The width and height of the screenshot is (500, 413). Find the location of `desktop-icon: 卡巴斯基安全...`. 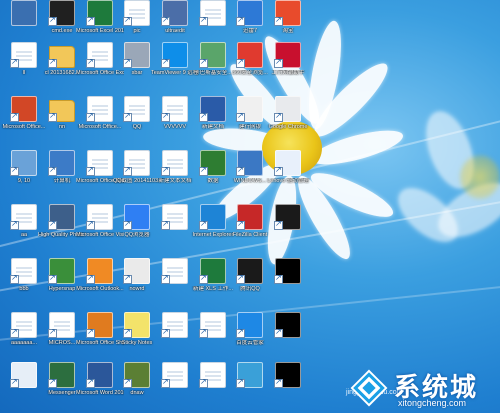

desktop-icon: 卡巴斯基安全... is located at coordinates (213, 65).